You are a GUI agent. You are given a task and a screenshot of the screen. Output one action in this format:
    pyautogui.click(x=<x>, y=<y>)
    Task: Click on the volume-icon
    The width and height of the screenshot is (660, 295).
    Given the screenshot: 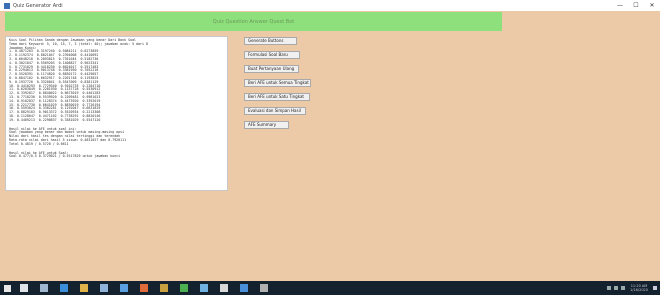 What is the action you would take?
    pyautogui.click(x=616, y=288)
    